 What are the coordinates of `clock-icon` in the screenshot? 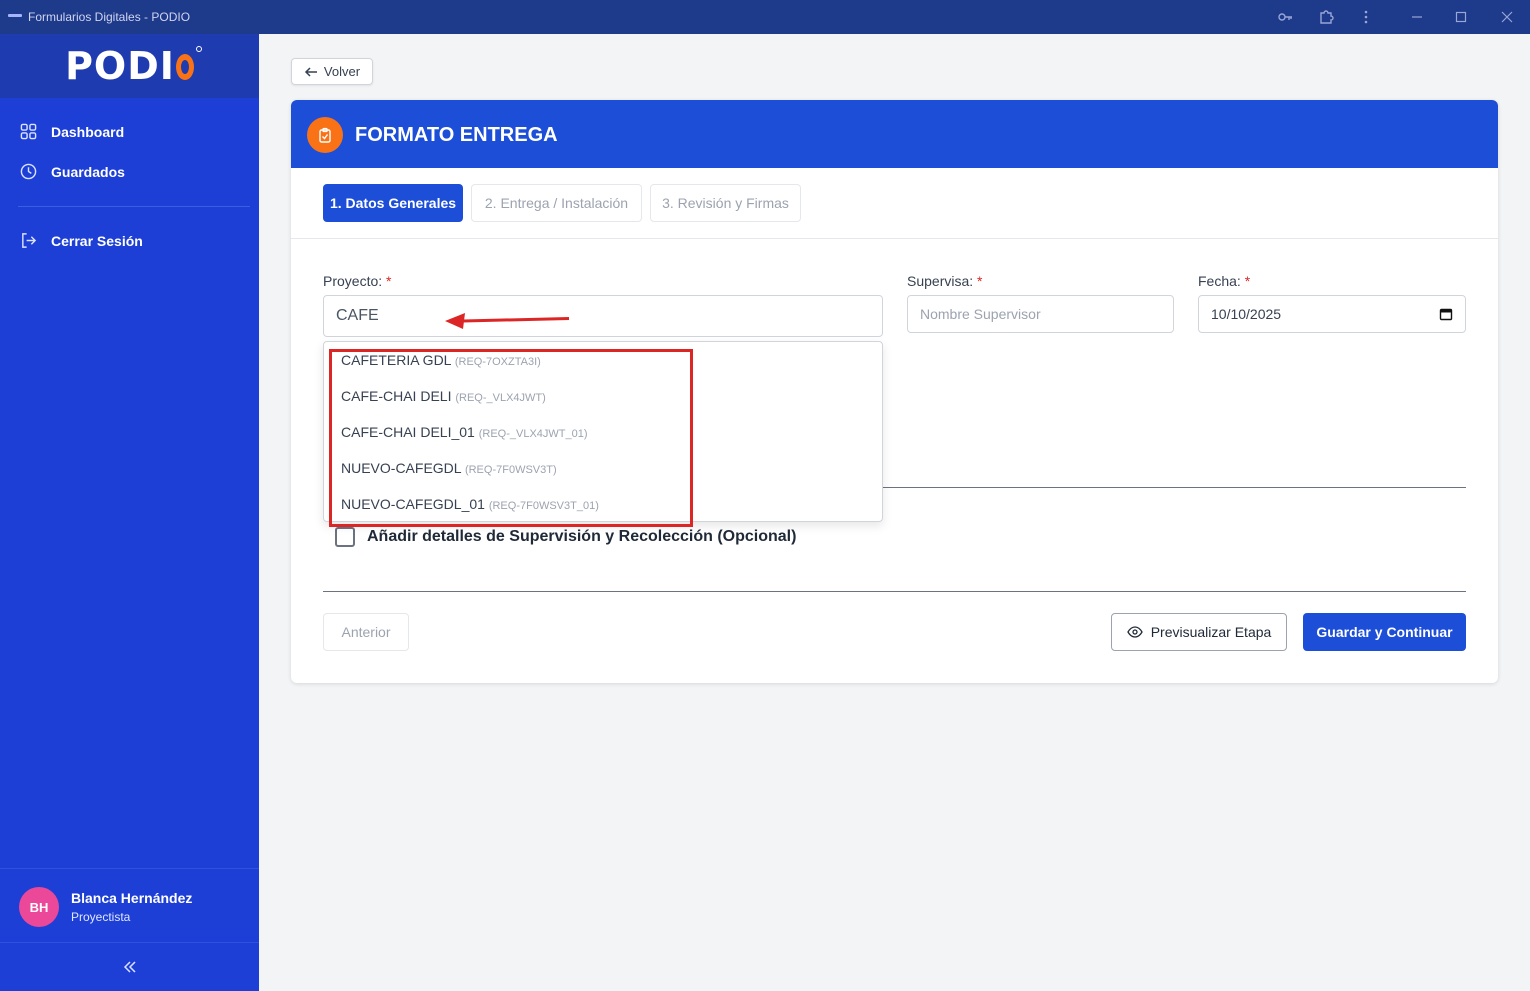 It's located at (28, 171).